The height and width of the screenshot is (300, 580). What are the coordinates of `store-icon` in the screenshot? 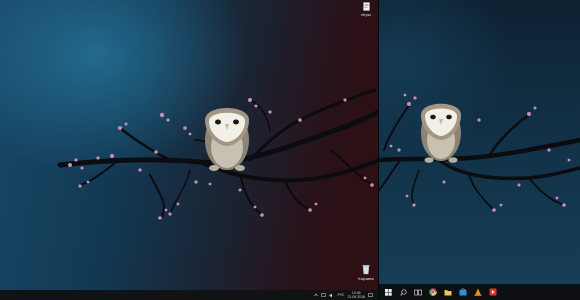 It's located at (463, 292).